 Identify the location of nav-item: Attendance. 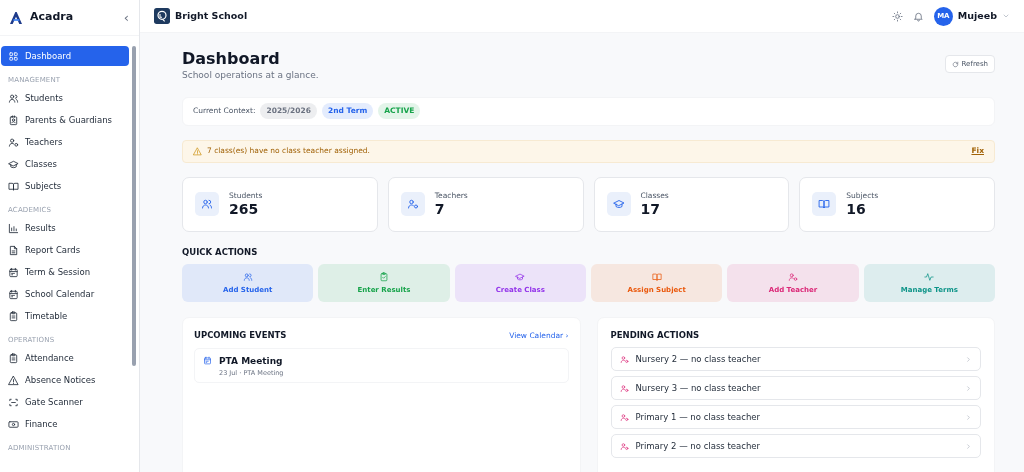
(65, 358).